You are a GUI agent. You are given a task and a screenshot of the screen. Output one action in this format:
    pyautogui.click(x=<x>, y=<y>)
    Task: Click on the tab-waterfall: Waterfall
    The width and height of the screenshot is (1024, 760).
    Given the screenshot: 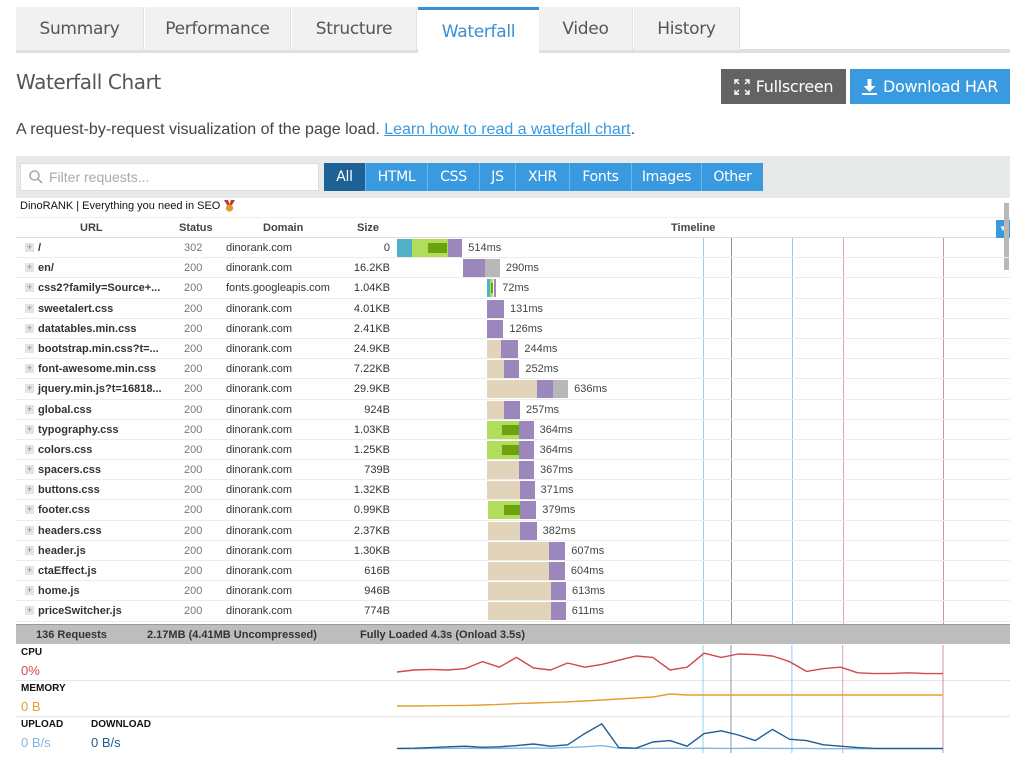 What is the action you would take?
    pyautogui.click(x=478, y=30)
    